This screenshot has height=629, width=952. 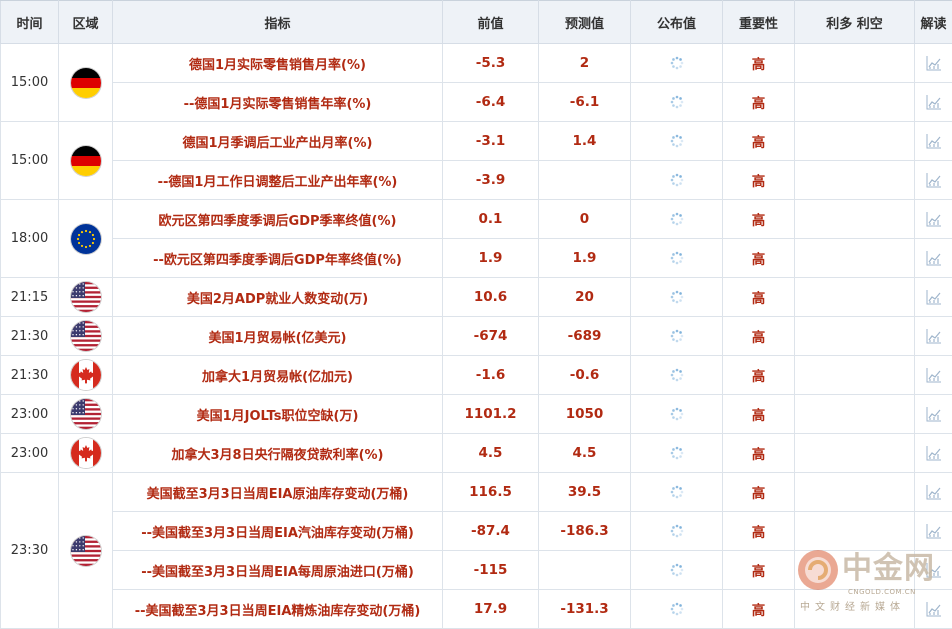 I want to click on indicator-name: --欧元区第四季度季调后GDP年率终值(%), so click(x=278, y=258).